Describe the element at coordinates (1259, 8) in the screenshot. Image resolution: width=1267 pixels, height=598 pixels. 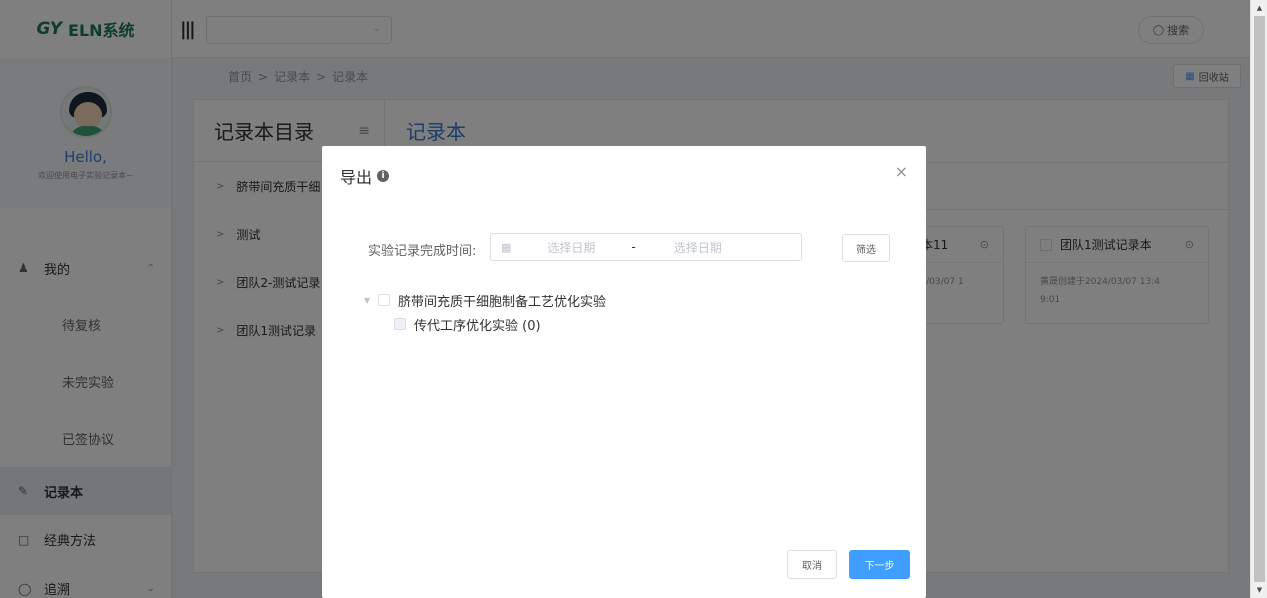
I see `scroll-up-icon: ▲` at that location.